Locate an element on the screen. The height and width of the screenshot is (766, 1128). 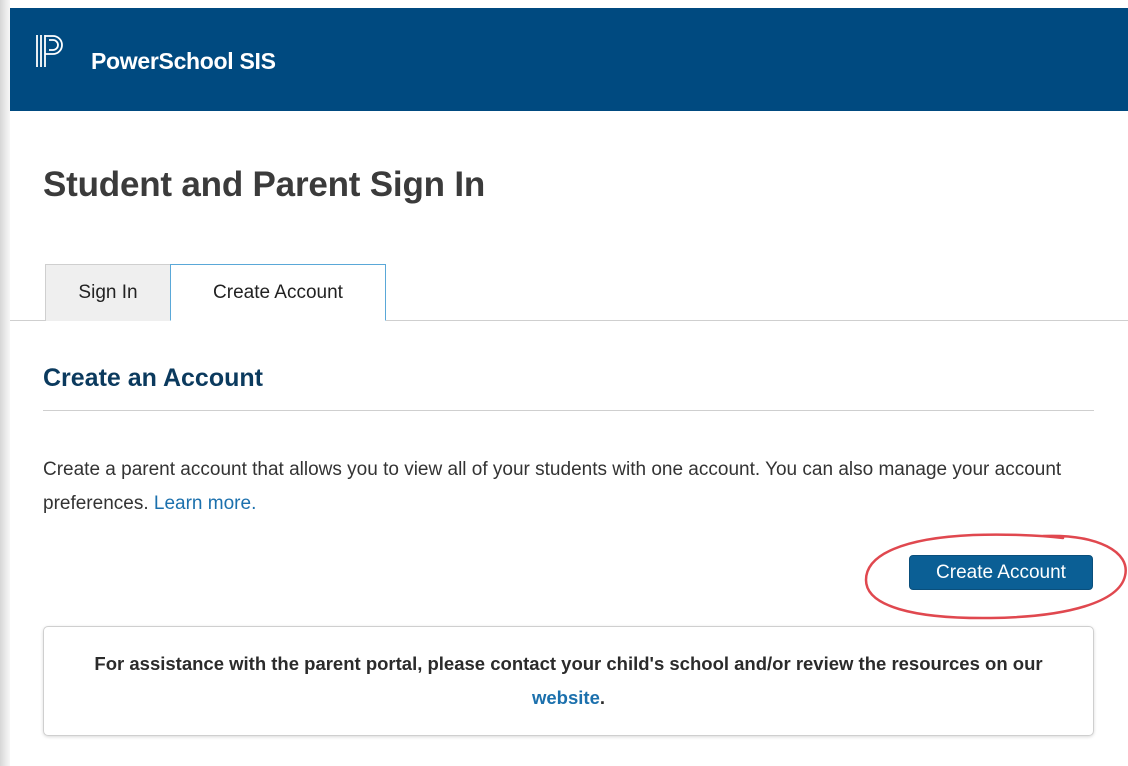
powerschool-logo-icon is located at coordinates (49, 51).